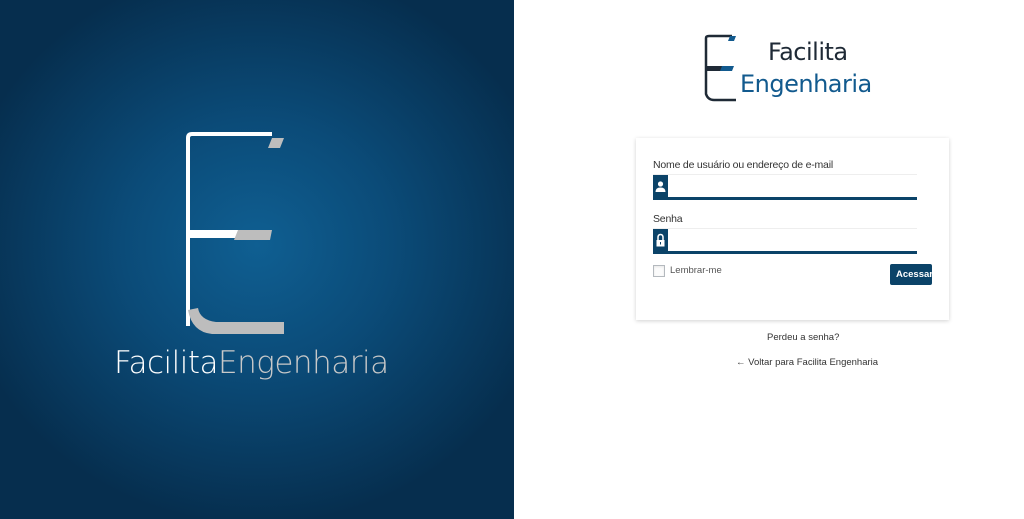 The height and width of the screenshot is (519, 1024). I want to click on big-e-logo, so click(235, 233).